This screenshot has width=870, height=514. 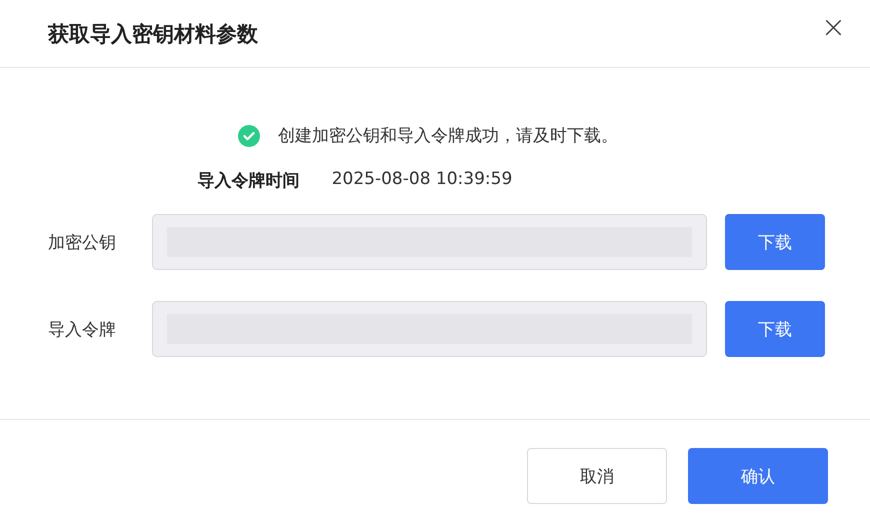 What do you see at coordinates (249, 135) in the screenshot?
I see `success-icon` at bounding box center [249, 135].